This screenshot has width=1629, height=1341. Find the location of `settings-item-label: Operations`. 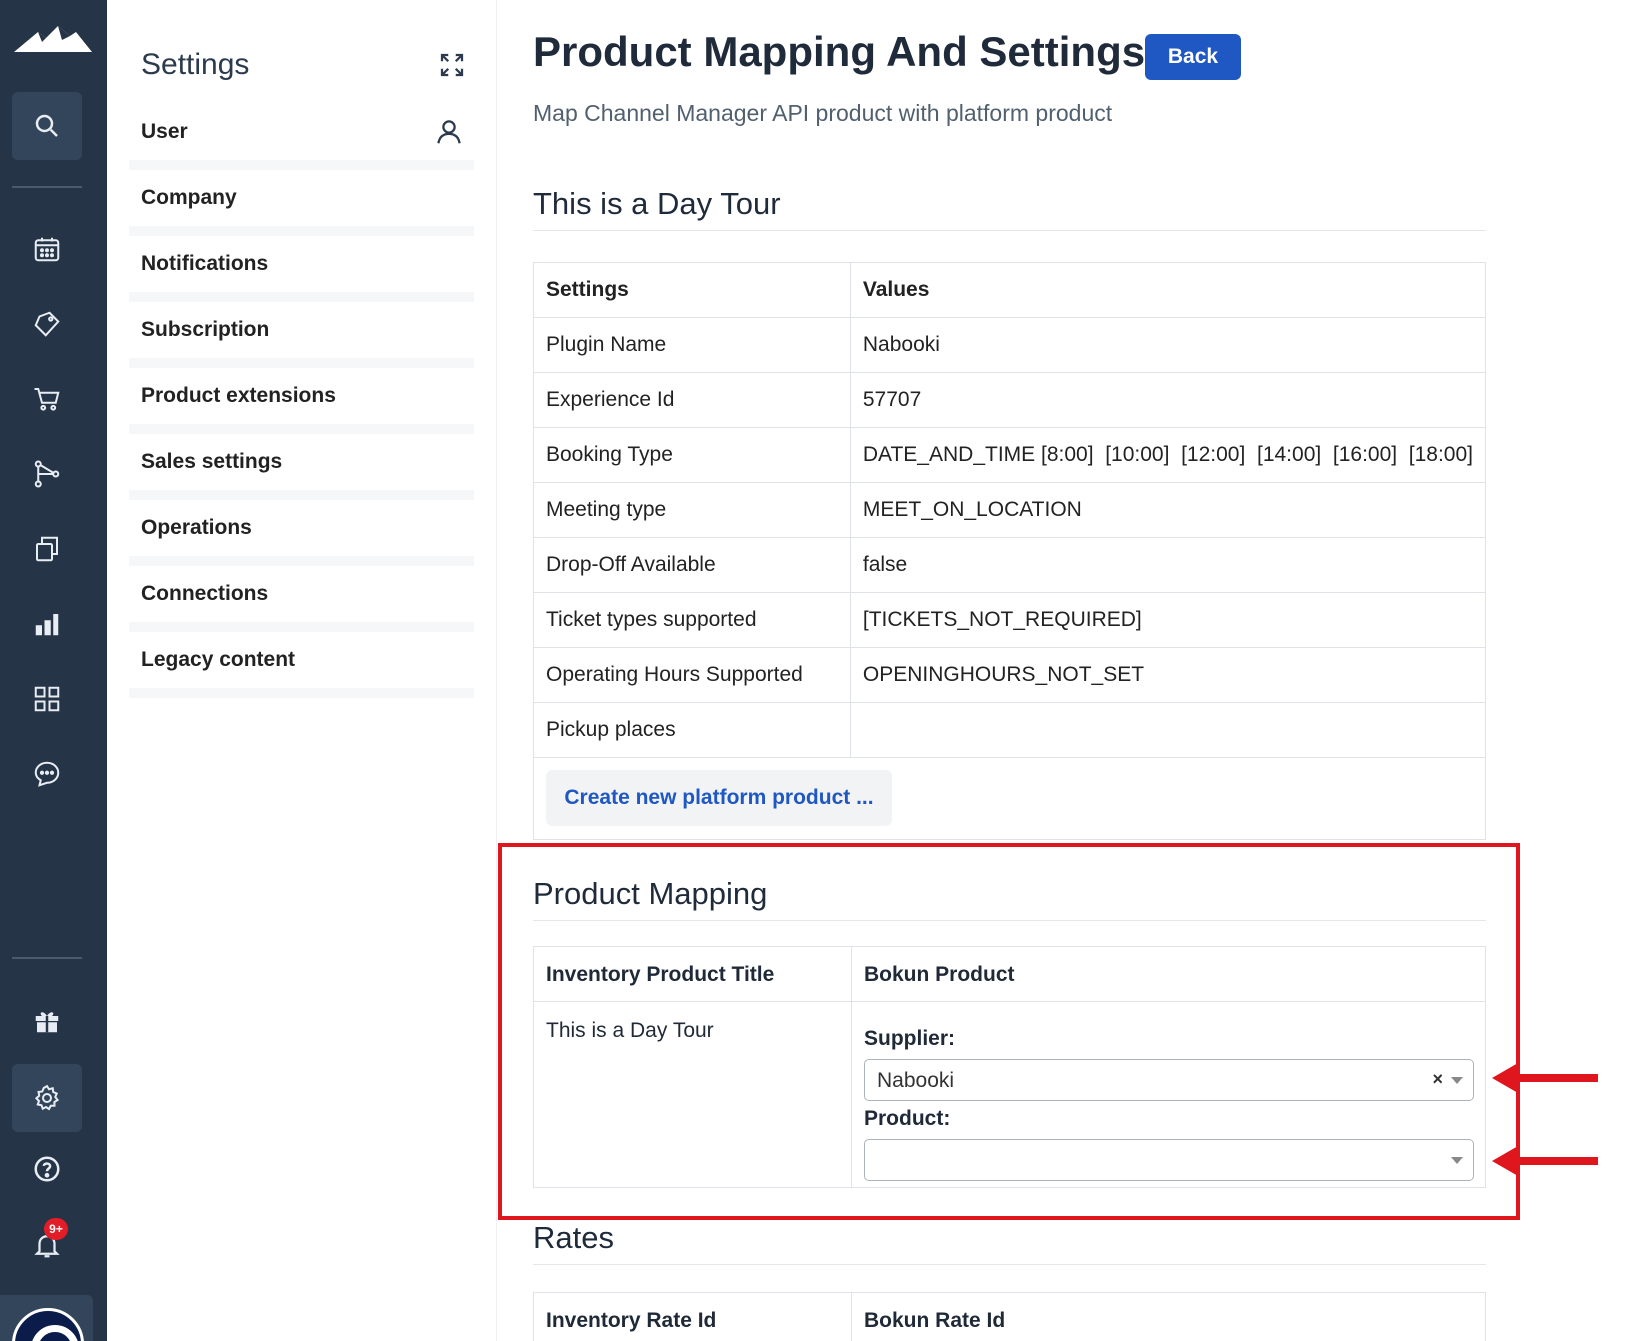

settings-item-label: Operations is located at coordinates (196, 527).